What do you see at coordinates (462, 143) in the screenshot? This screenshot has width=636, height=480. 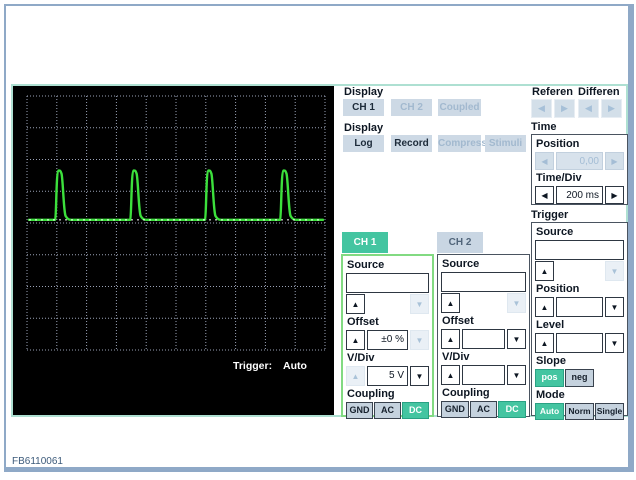 I see `display-compress-button: Compress` at bounding box center [462, 143].